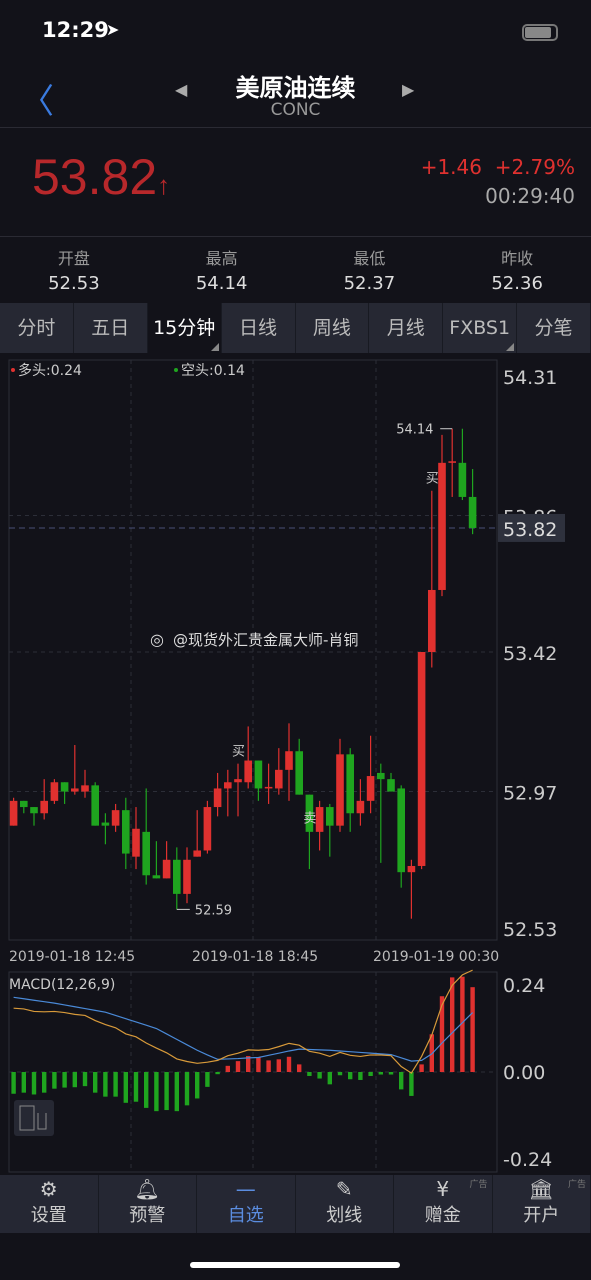 Image resolution: width=591 pixels, height=1280 pixels. Describe the element at coordinates (541, 1215) in the screenshot. I see `nav-label: 开户` at that location.